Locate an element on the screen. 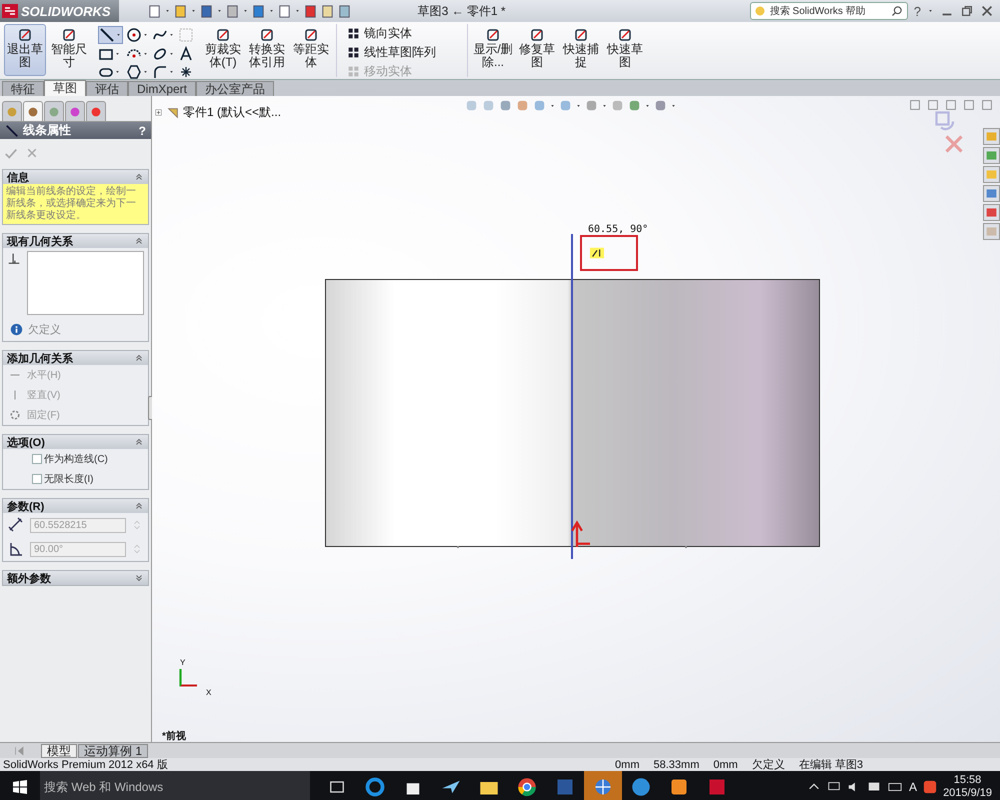  ribbon-command: 线性草图阵列 is located at coordinates (402, 52).